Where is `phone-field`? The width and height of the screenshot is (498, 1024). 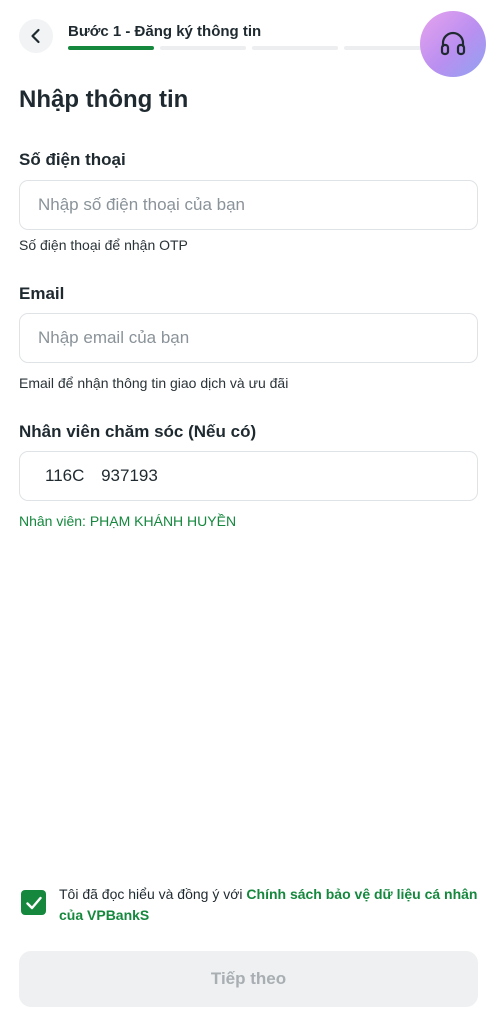
phone-field is located at coordinates (248, 205).